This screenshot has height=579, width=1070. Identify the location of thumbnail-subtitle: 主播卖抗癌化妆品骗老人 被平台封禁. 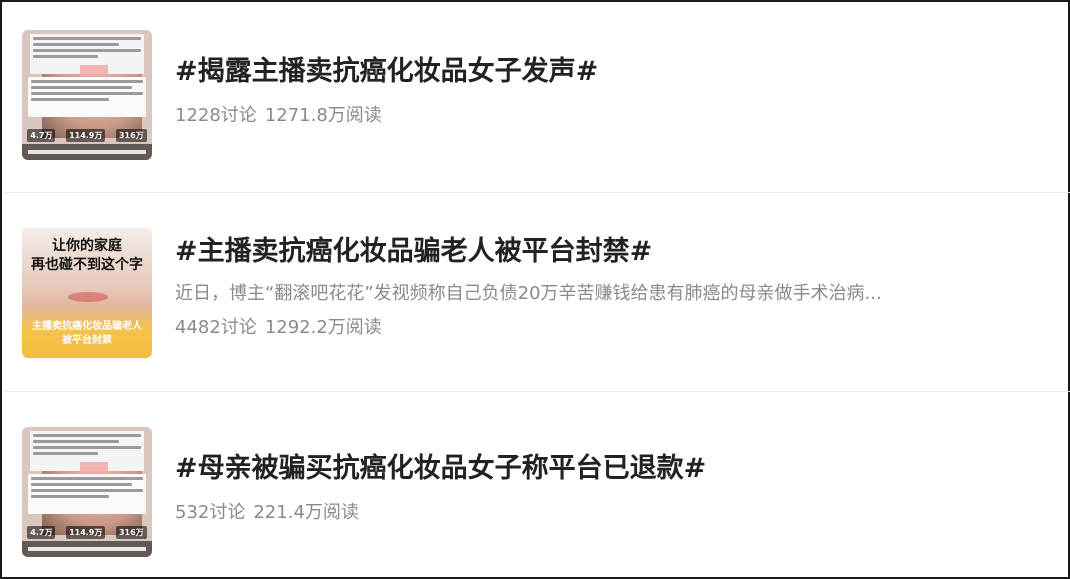
(87, 333).